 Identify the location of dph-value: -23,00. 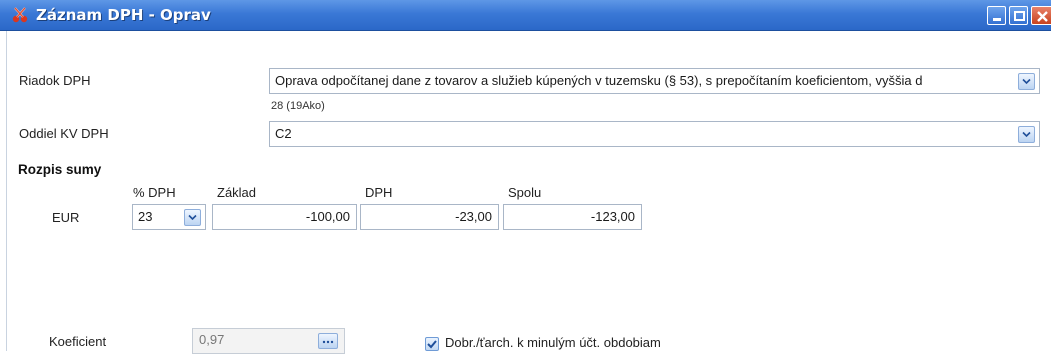
(473, 216).